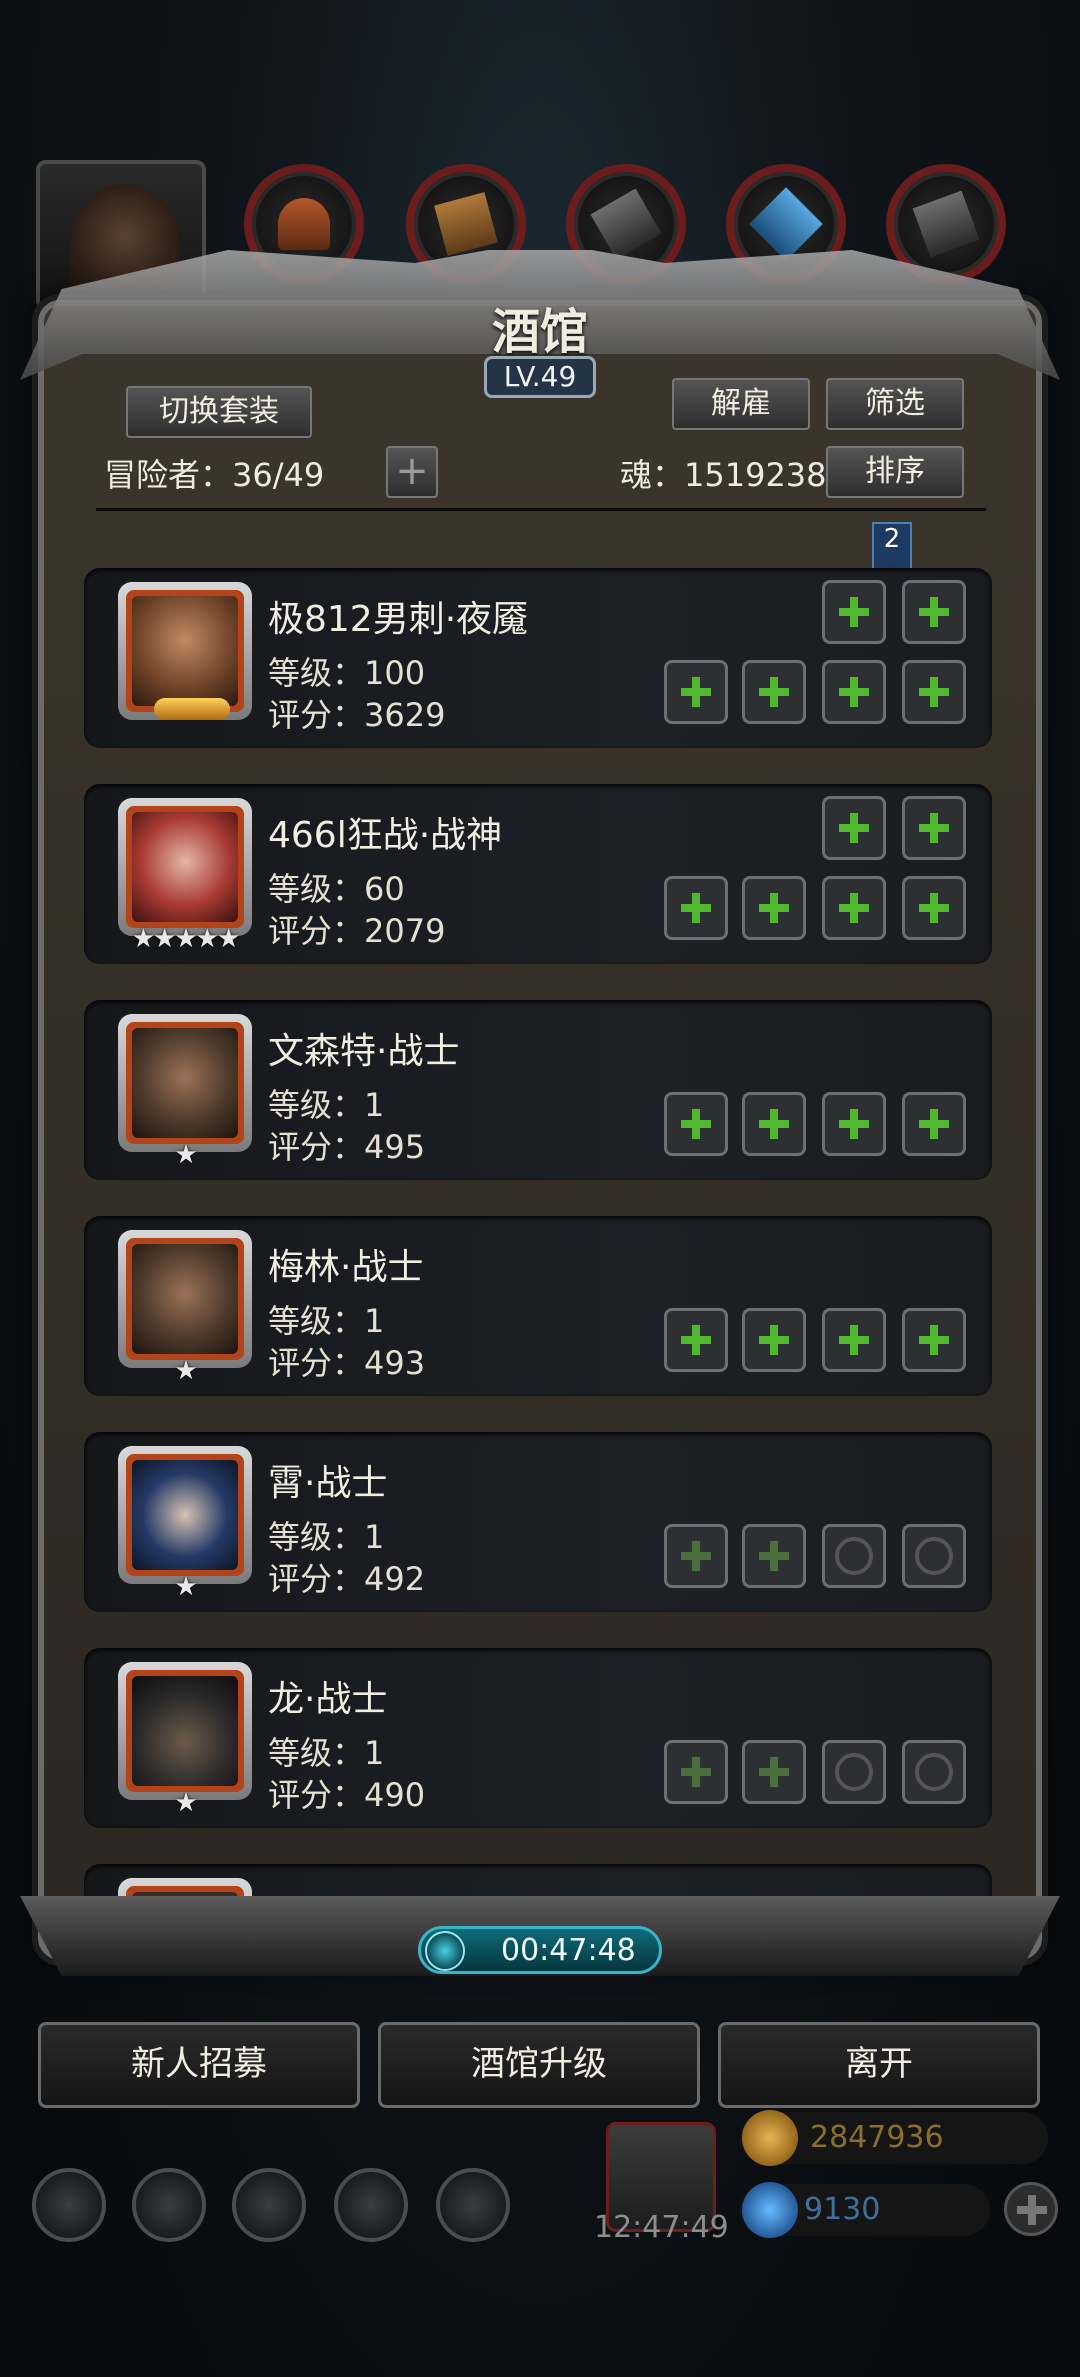 This screenshot has width=1080, height=2377. Describe the element at coordinates (346, 1267) in the screenshot. I see `hero-name: 梅林·战士` at that location.